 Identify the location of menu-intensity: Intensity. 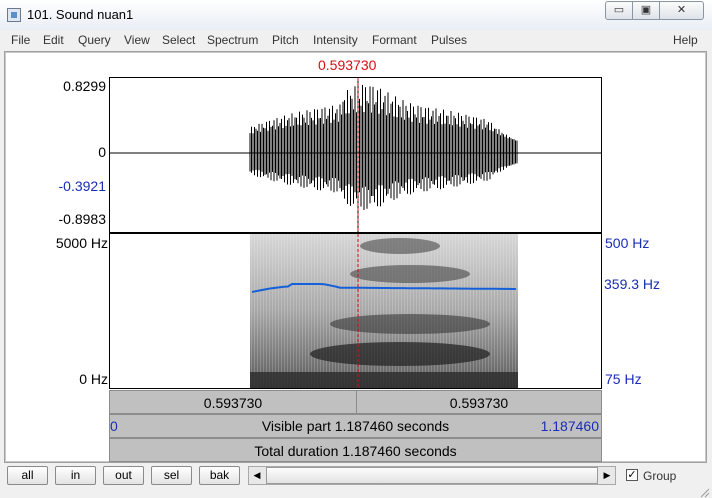
(335, 40).